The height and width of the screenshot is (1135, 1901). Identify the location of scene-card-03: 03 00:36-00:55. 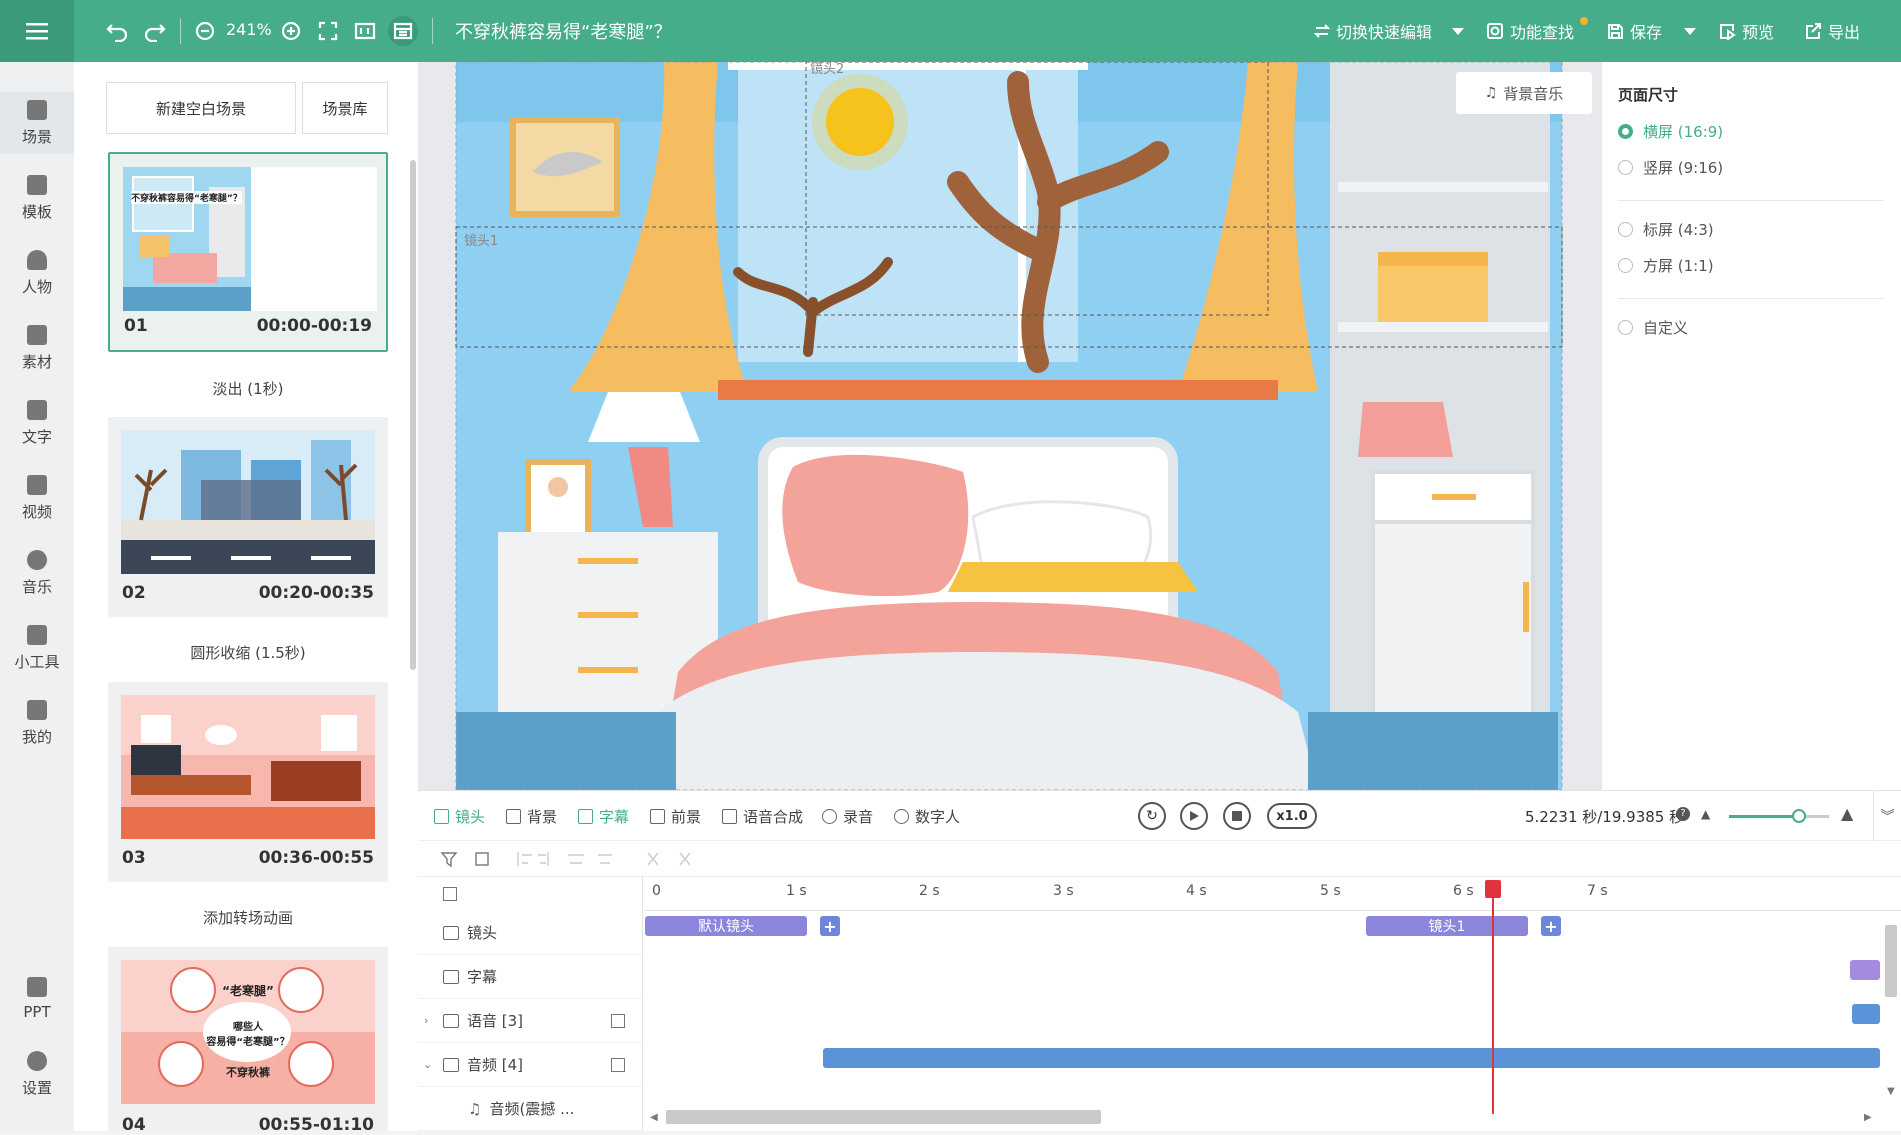
(248, 782).